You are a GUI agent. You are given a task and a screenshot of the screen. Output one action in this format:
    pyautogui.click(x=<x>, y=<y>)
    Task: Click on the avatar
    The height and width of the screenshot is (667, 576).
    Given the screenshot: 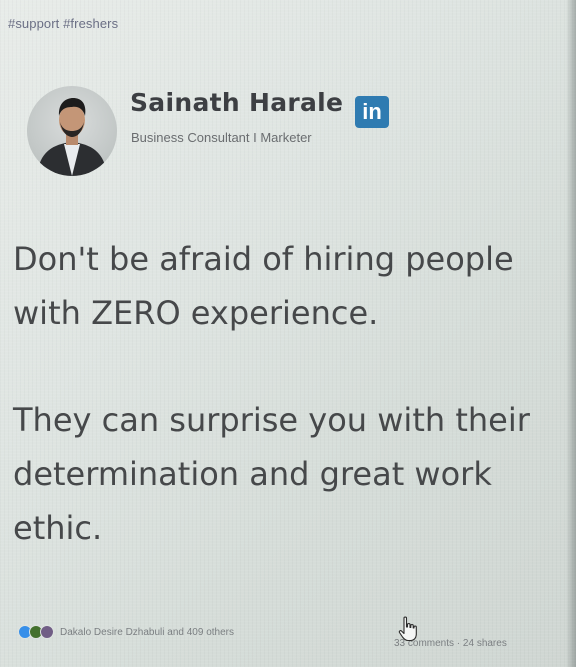 What is the action you would take?
    pyautogui.click(x=72, y=131)
    